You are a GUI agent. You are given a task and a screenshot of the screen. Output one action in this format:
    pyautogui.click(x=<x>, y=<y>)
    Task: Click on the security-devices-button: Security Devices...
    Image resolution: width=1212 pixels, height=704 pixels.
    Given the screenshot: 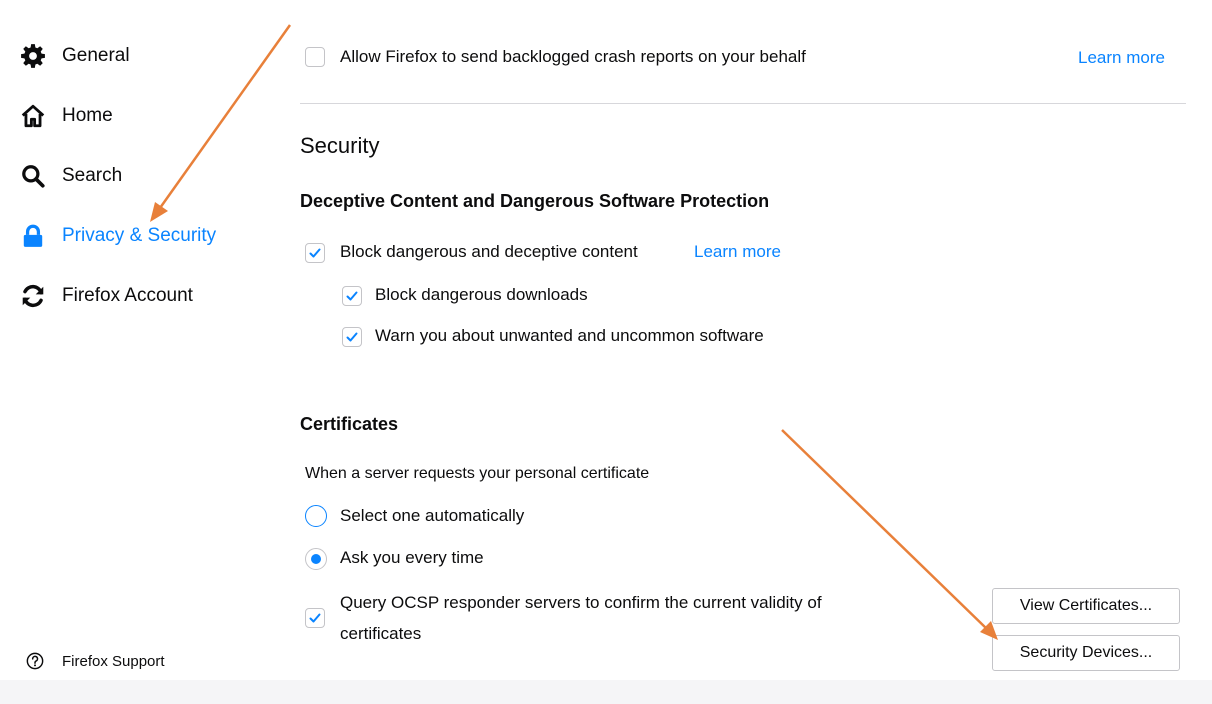 What is the action you would take?
    pyautogui.click(x=1086, y=653)
    